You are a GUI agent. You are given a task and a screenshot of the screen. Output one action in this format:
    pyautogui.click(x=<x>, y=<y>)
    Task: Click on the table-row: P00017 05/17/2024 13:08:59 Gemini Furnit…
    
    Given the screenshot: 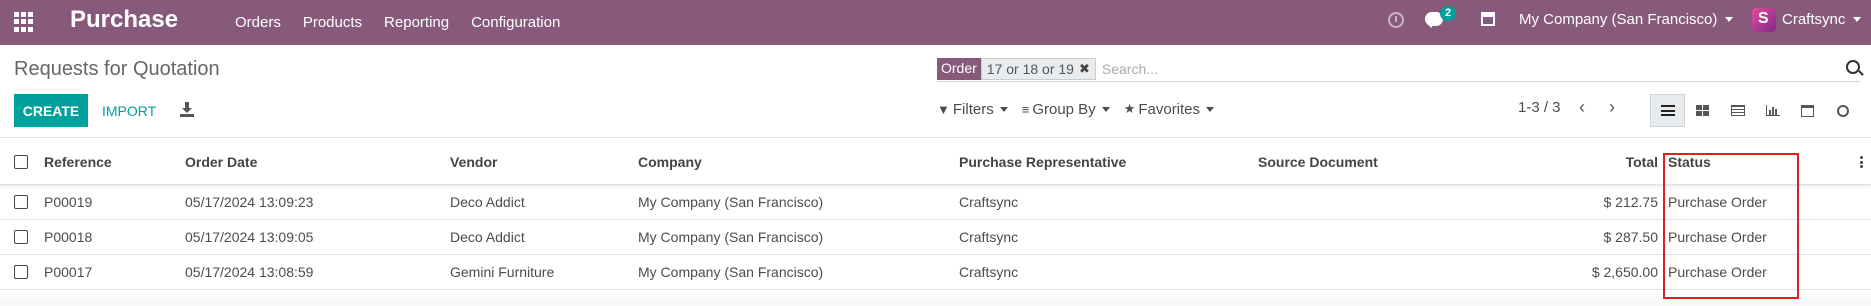 What is the action you would take?
    pyautogui.click(x=935, y=272)
    